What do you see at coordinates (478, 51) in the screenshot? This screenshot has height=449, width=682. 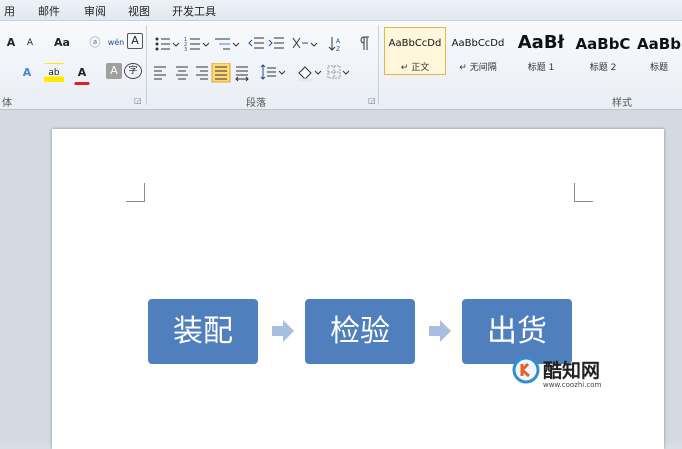 I see `style-no-spacing: AaBbCcDd ↵ 无间隔` at bounding box center [478, 51].